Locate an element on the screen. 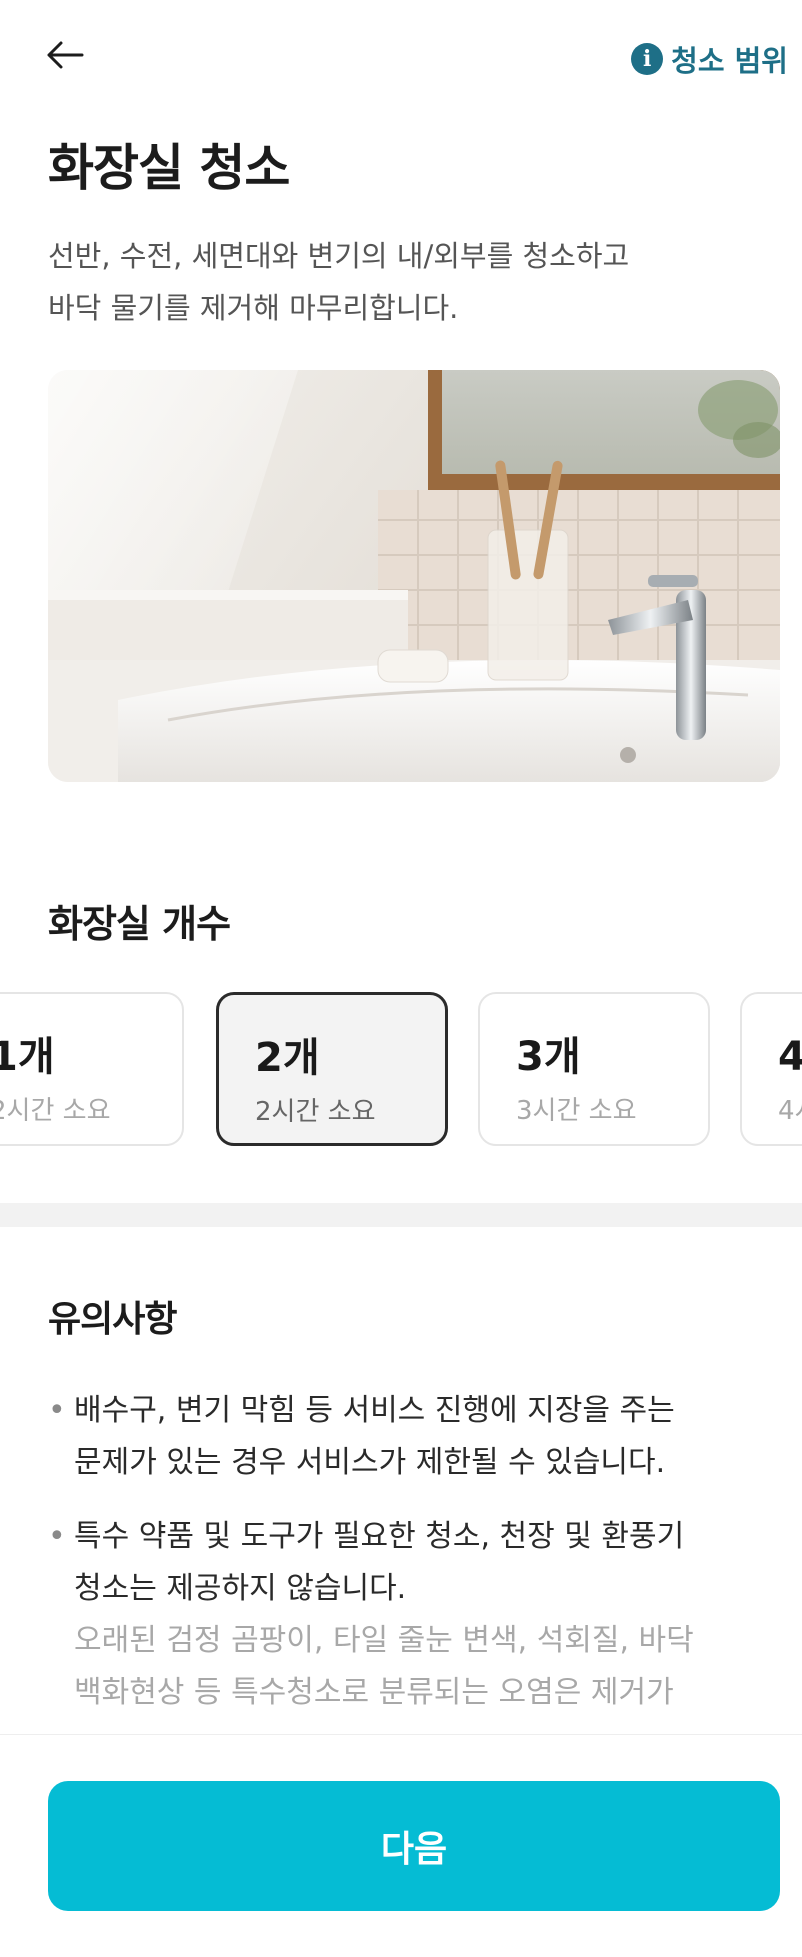 The width and height of the screenshot is (802, 1957). description-line: 바닥 물기를 제거해 마무리합니다. is located at coordinates (253, 308).